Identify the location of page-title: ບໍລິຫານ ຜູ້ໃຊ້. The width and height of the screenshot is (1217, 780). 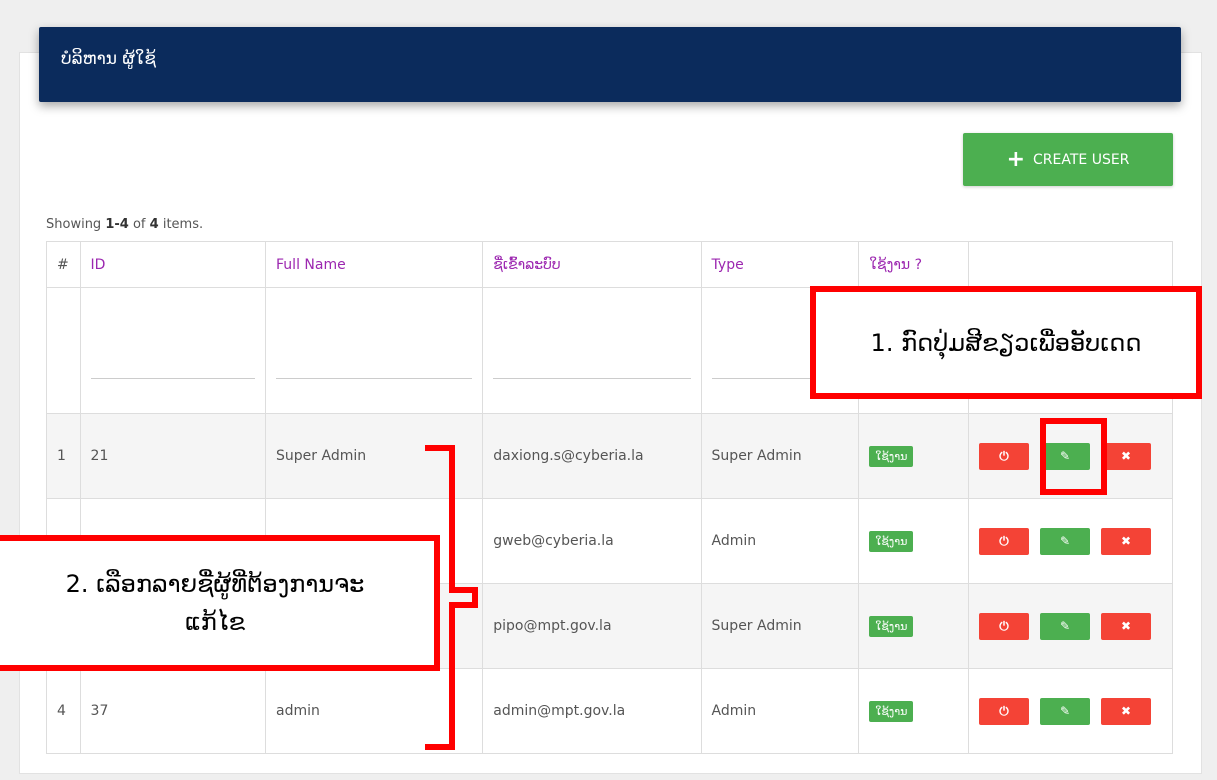
(108, 59).